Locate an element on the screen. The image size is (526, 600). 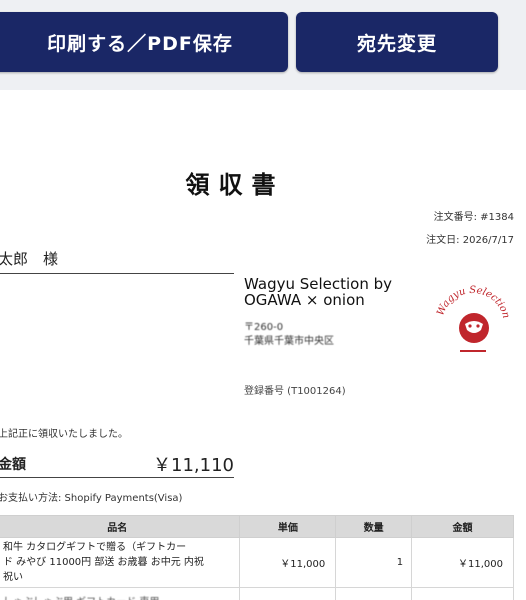
item-amount: ￥11,000 is located at coordinates (462, 562).